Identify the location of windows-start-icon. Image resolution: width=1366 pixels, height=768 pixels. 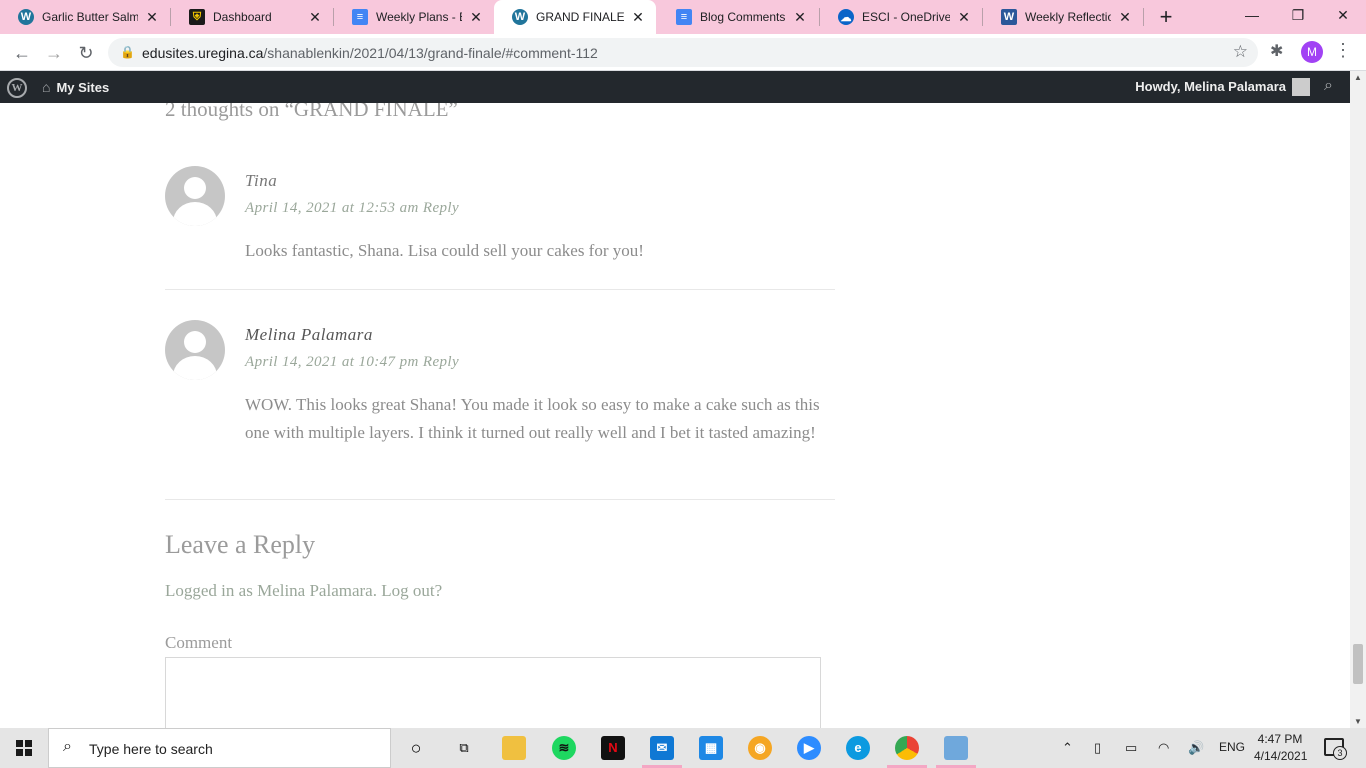
(24, 748).